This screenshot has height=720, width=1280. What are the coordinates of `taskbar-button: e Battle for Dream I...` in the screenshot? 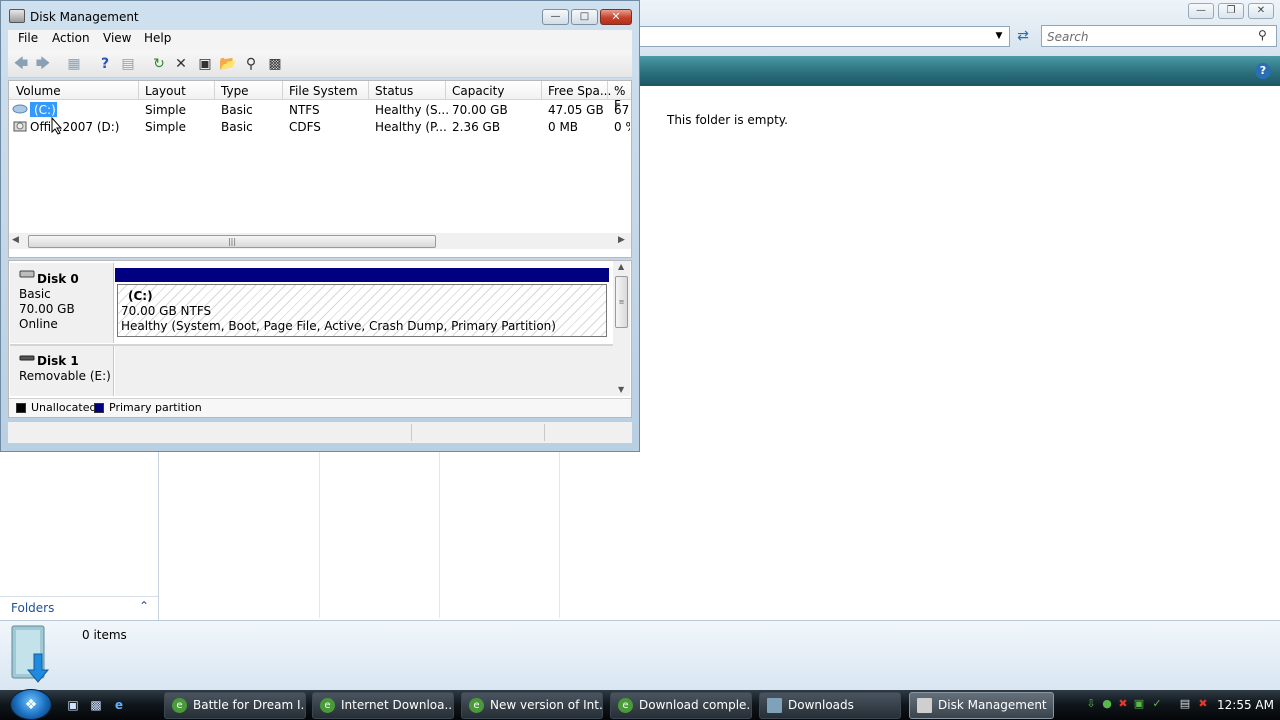 It's located at (235, 705).